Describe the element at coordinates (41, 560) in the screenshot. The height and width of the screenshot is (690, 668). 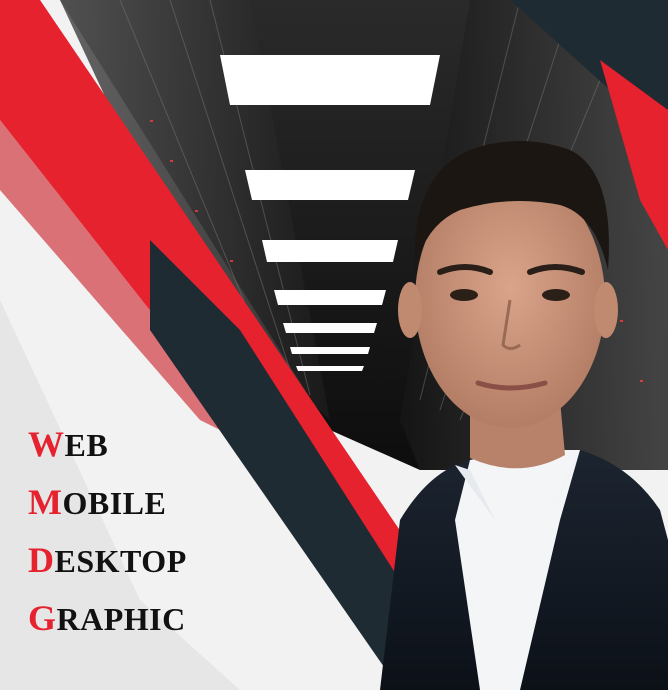
I see `service-initial: D` at that location.